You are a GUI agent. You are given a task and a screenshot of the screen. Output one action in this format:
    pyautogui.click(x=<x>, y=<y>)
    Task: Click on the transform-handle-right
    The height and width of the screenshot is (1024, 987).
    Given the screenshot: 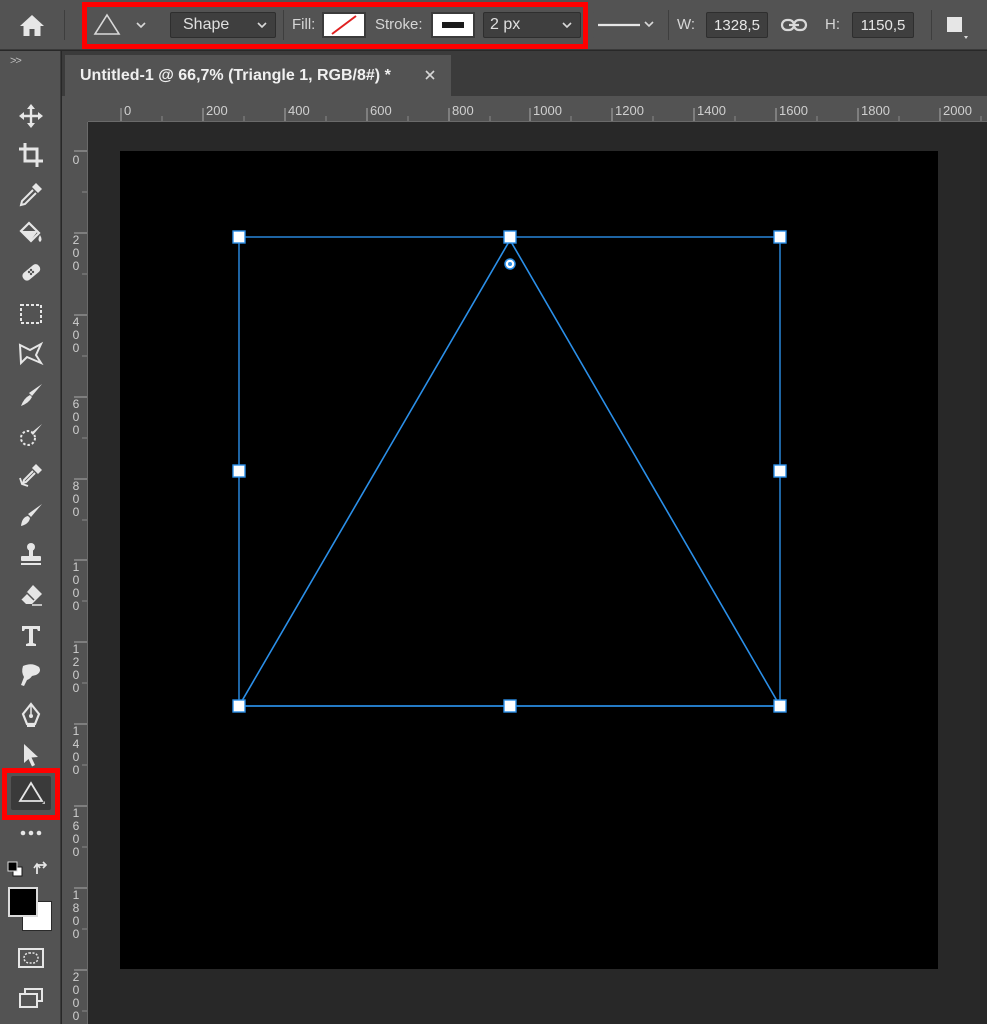 What is the action you would take?
    pyautogui.click(x=780, y=471)
    